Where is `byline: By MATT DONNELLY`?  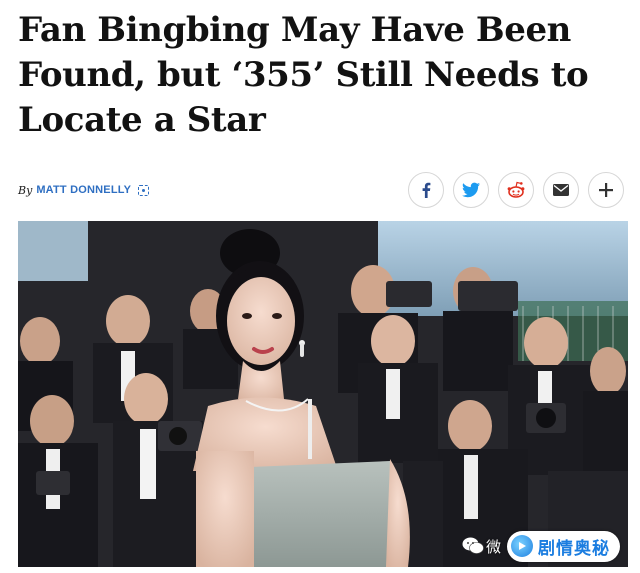
byline: By MATT DONNELLY is located at coordinates (84, 190).